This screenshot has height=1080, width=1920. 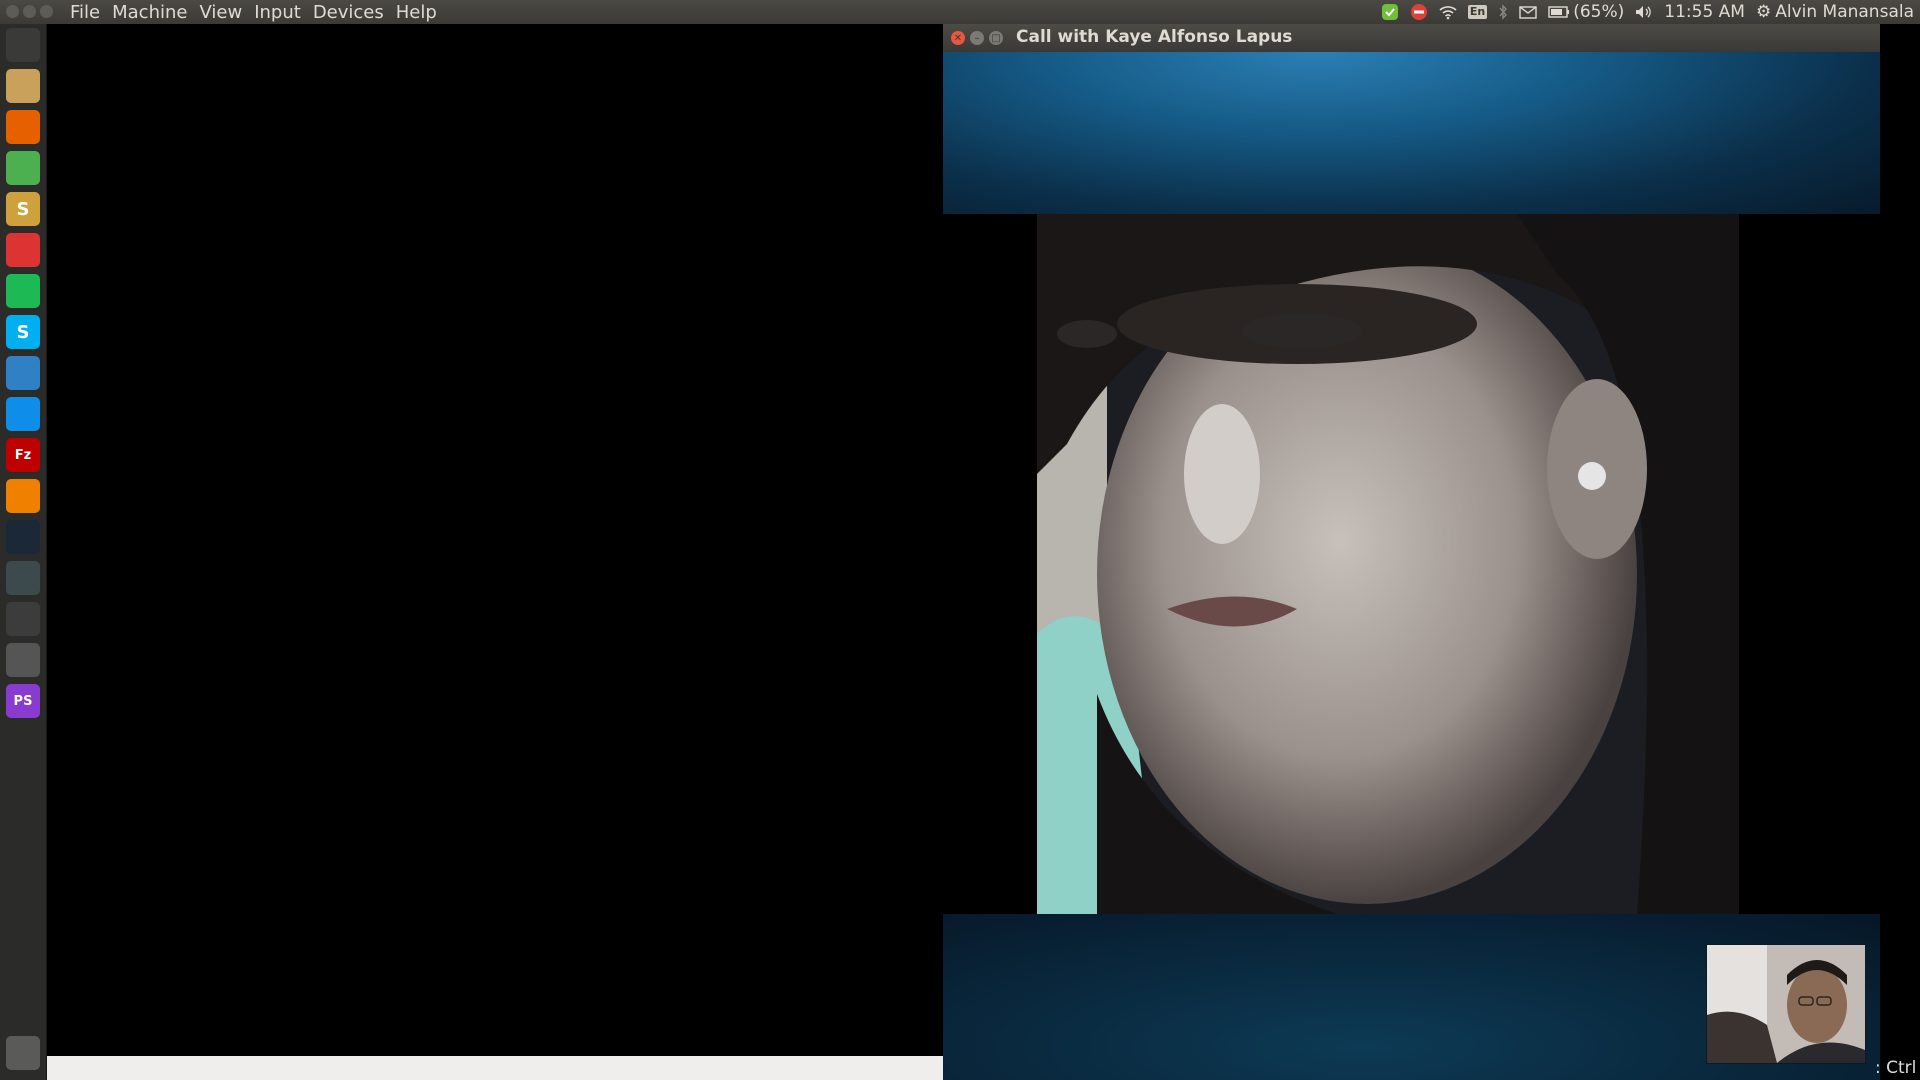 I want to click on host-key-indicator: : Ctrl, so click(x=1896, y=1068).